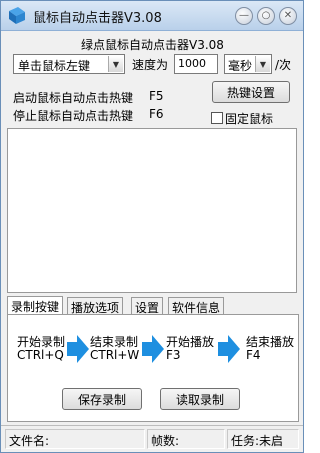 The width and height of the screenshot is (320, 453). I want to click on step-key: CTRl+Q, so click(40, 355).